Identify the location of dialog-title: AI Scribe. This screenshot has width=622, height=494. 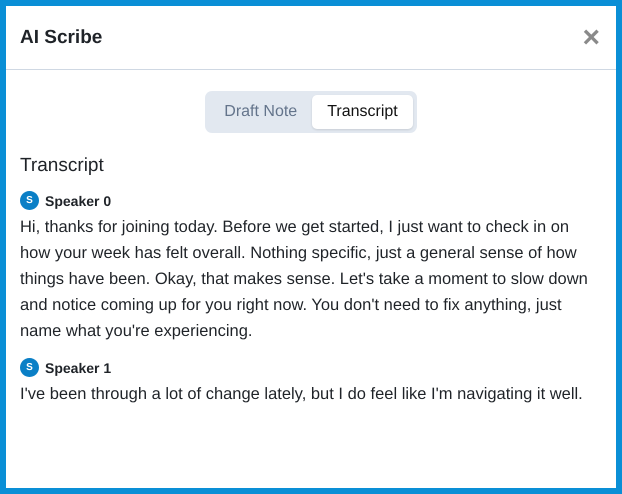
(61, 37).